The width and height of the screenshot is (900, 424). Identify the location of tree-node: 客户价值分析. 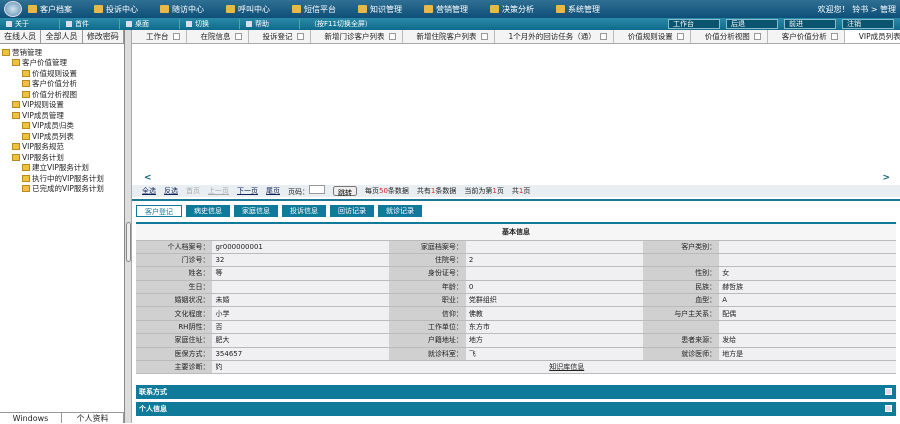
(63, 84).